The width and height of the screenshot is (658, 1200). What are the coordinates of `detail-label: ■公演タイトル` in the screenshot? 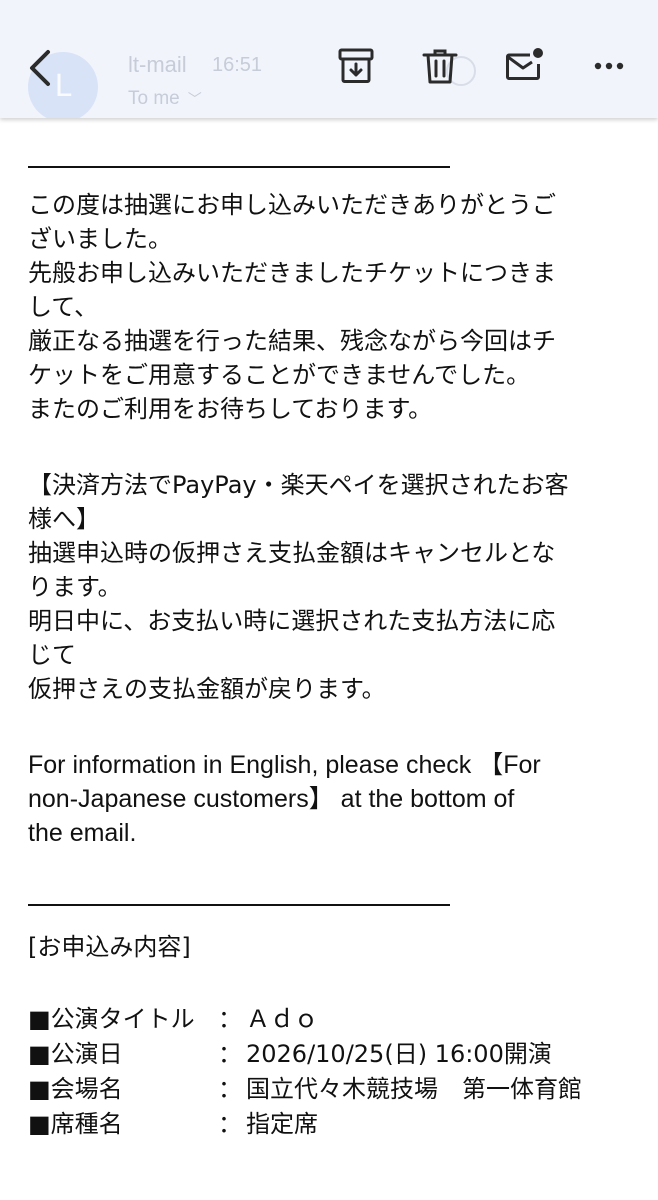 It's located at (111, 1019).